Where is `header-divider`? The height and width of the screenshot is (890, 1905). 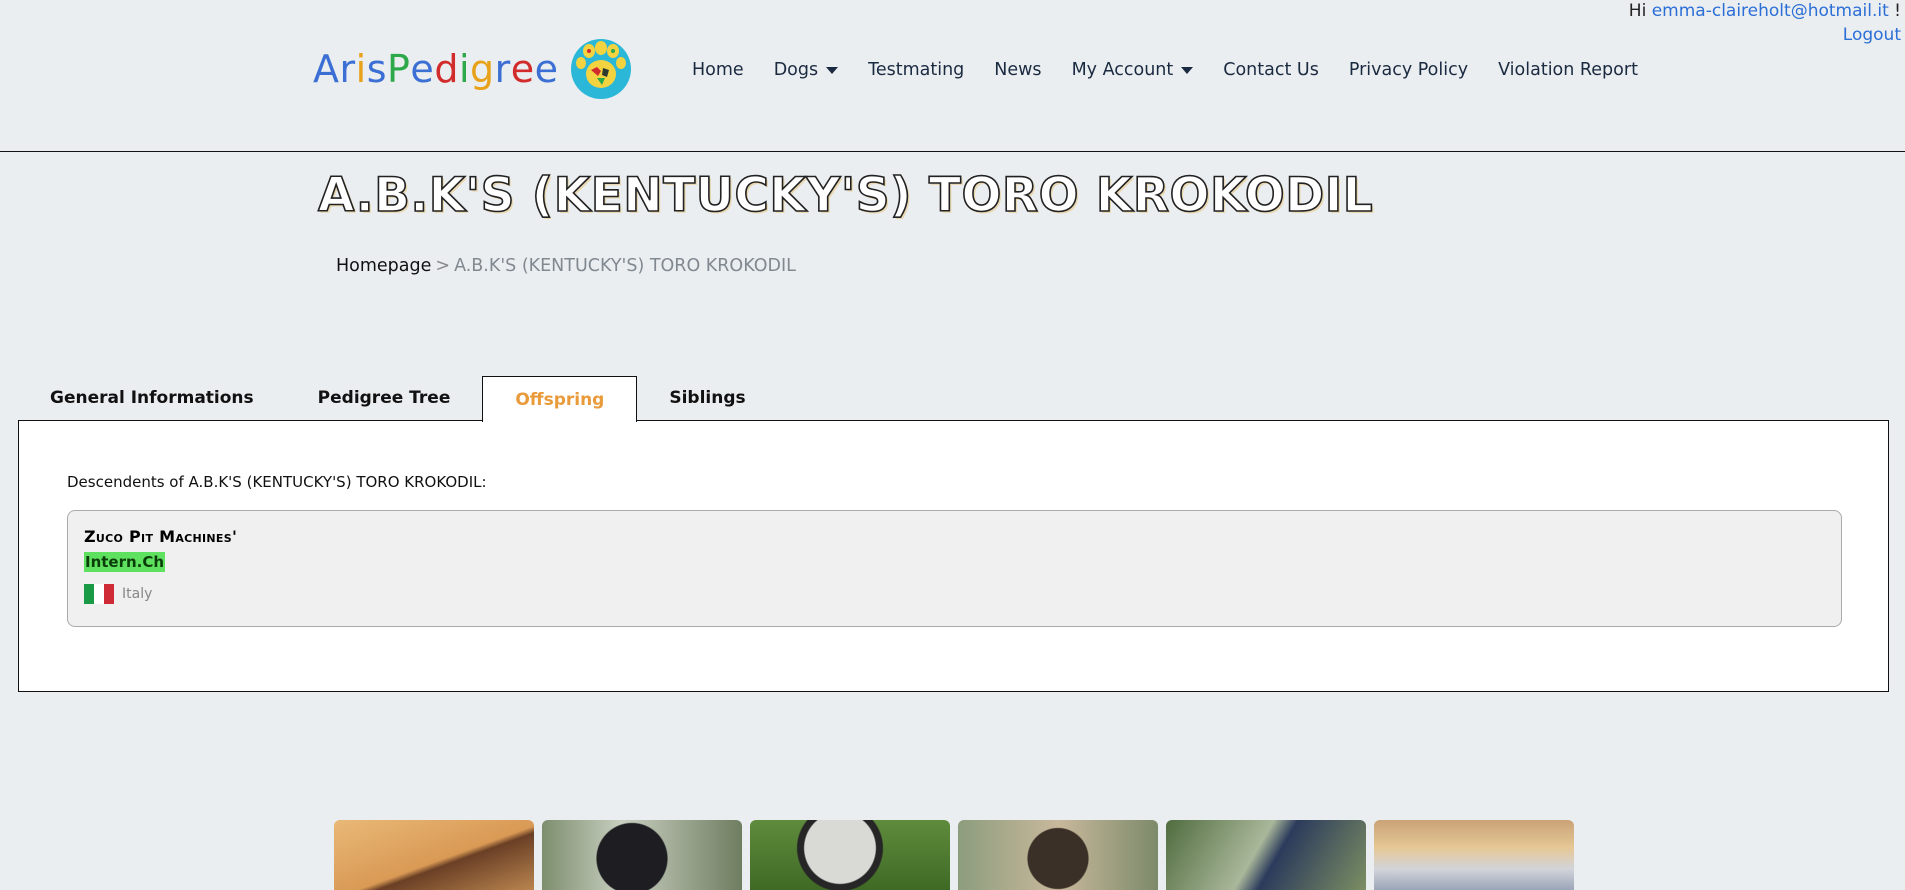
header-divider is located at coordinates (952, 151).